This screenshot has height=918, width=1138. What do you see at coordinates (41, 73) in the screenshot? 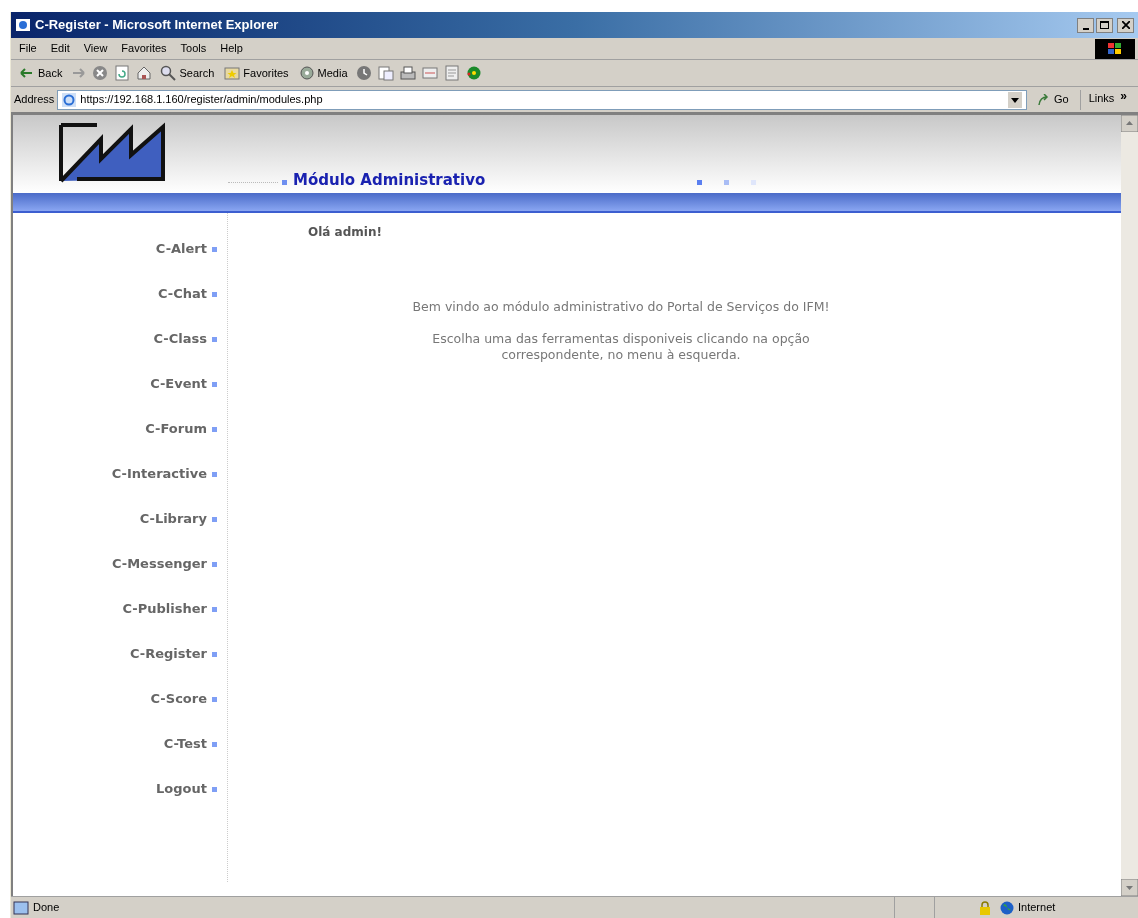
I see `back-button: Back` at bounding box center [41, 73].